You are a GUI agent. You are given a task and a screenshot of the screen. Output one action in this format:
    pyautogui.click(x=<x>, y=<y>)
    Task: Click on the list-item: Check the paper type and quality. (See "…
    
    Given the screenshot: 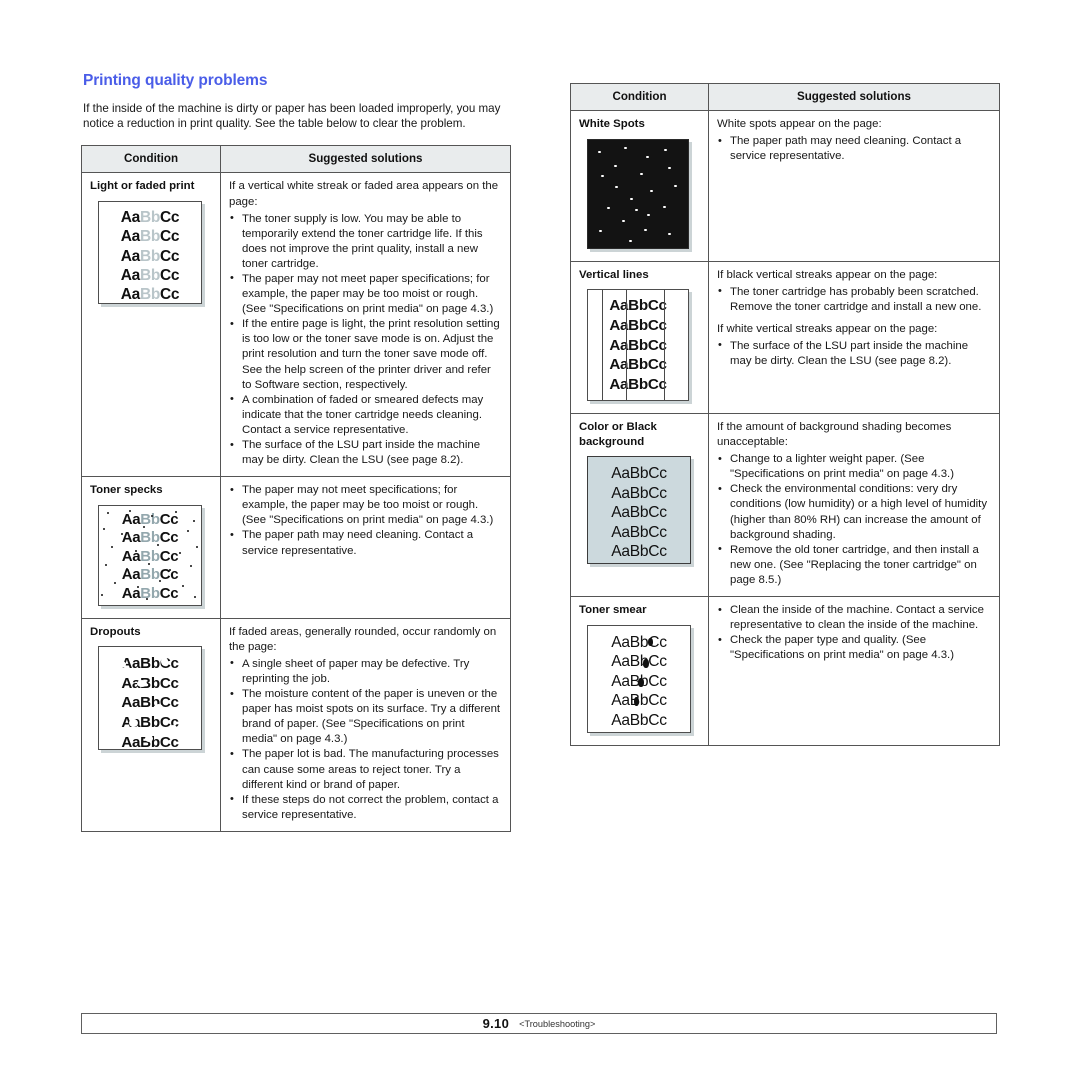 What is the action you would take?
    pyautogui.click(x=854, y=648)
    